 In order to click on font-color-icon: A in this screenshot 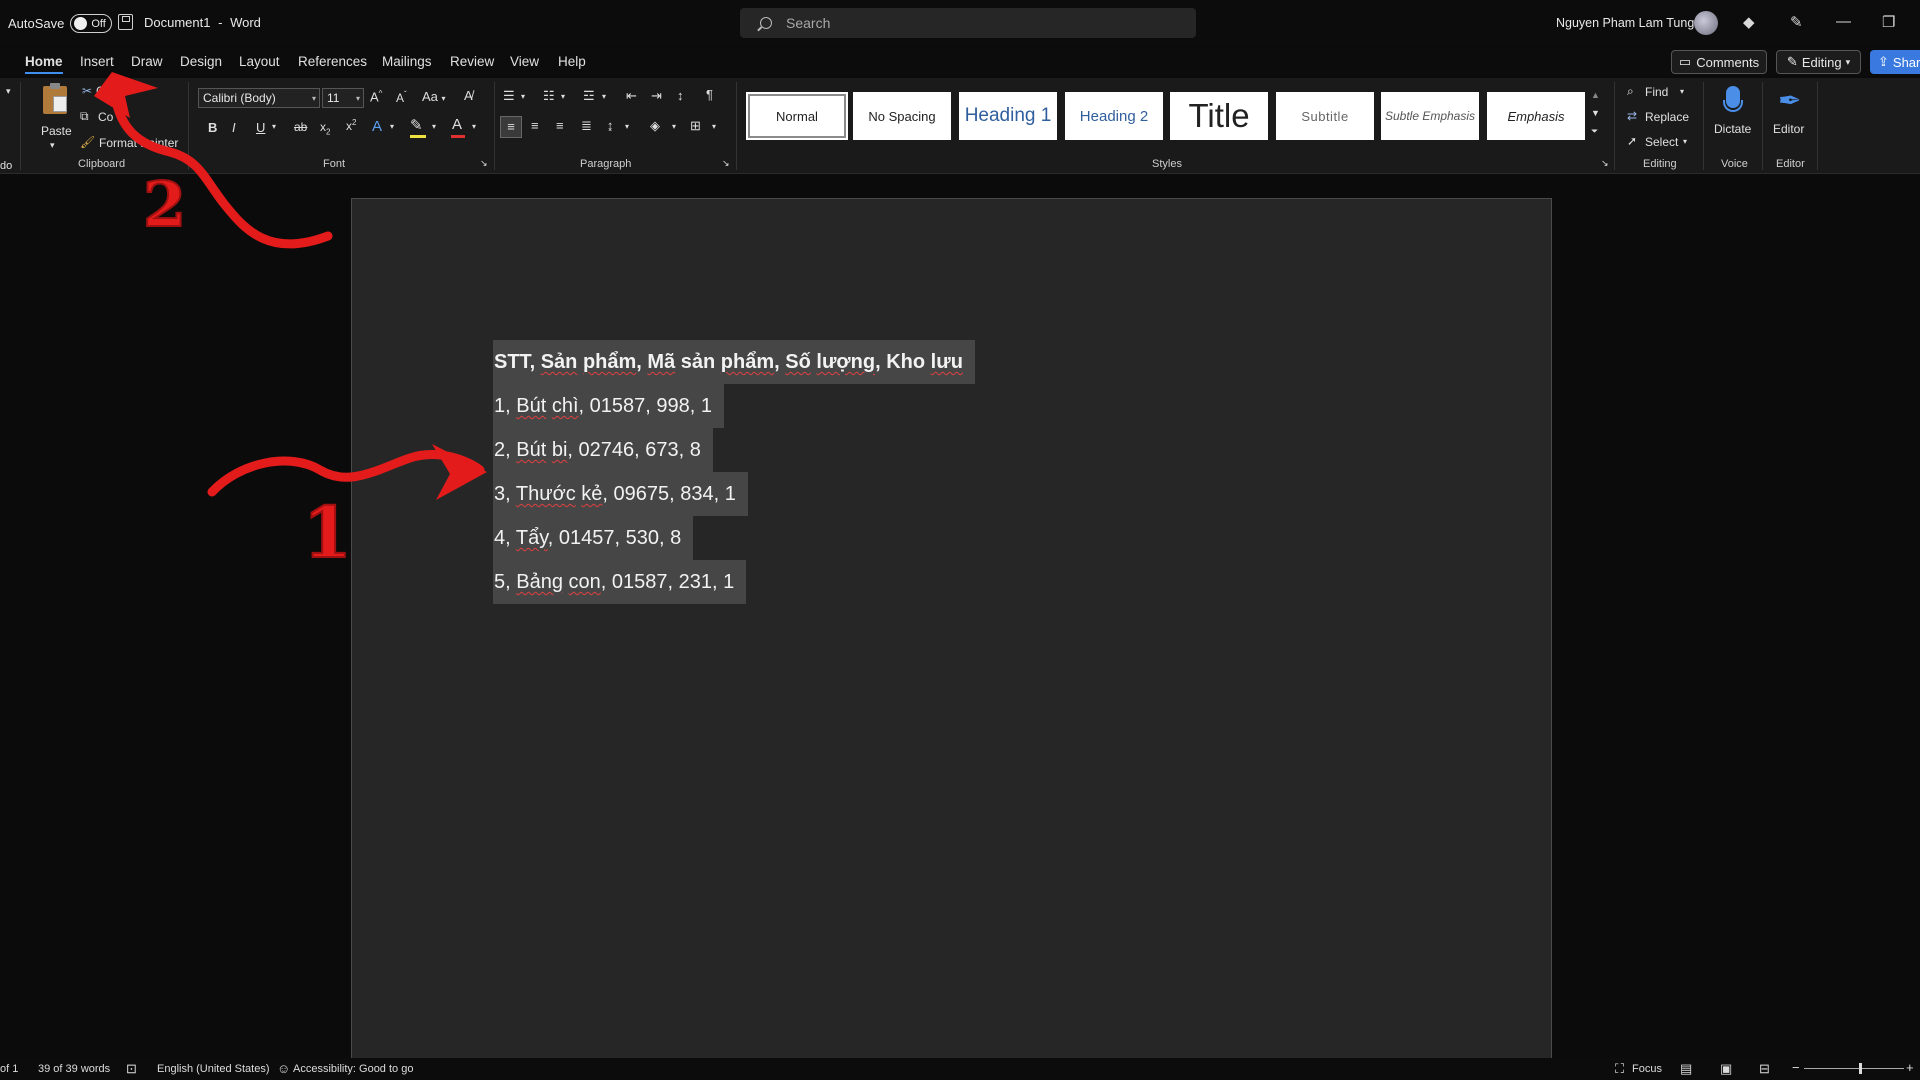, I will do `click(457, 124)`.